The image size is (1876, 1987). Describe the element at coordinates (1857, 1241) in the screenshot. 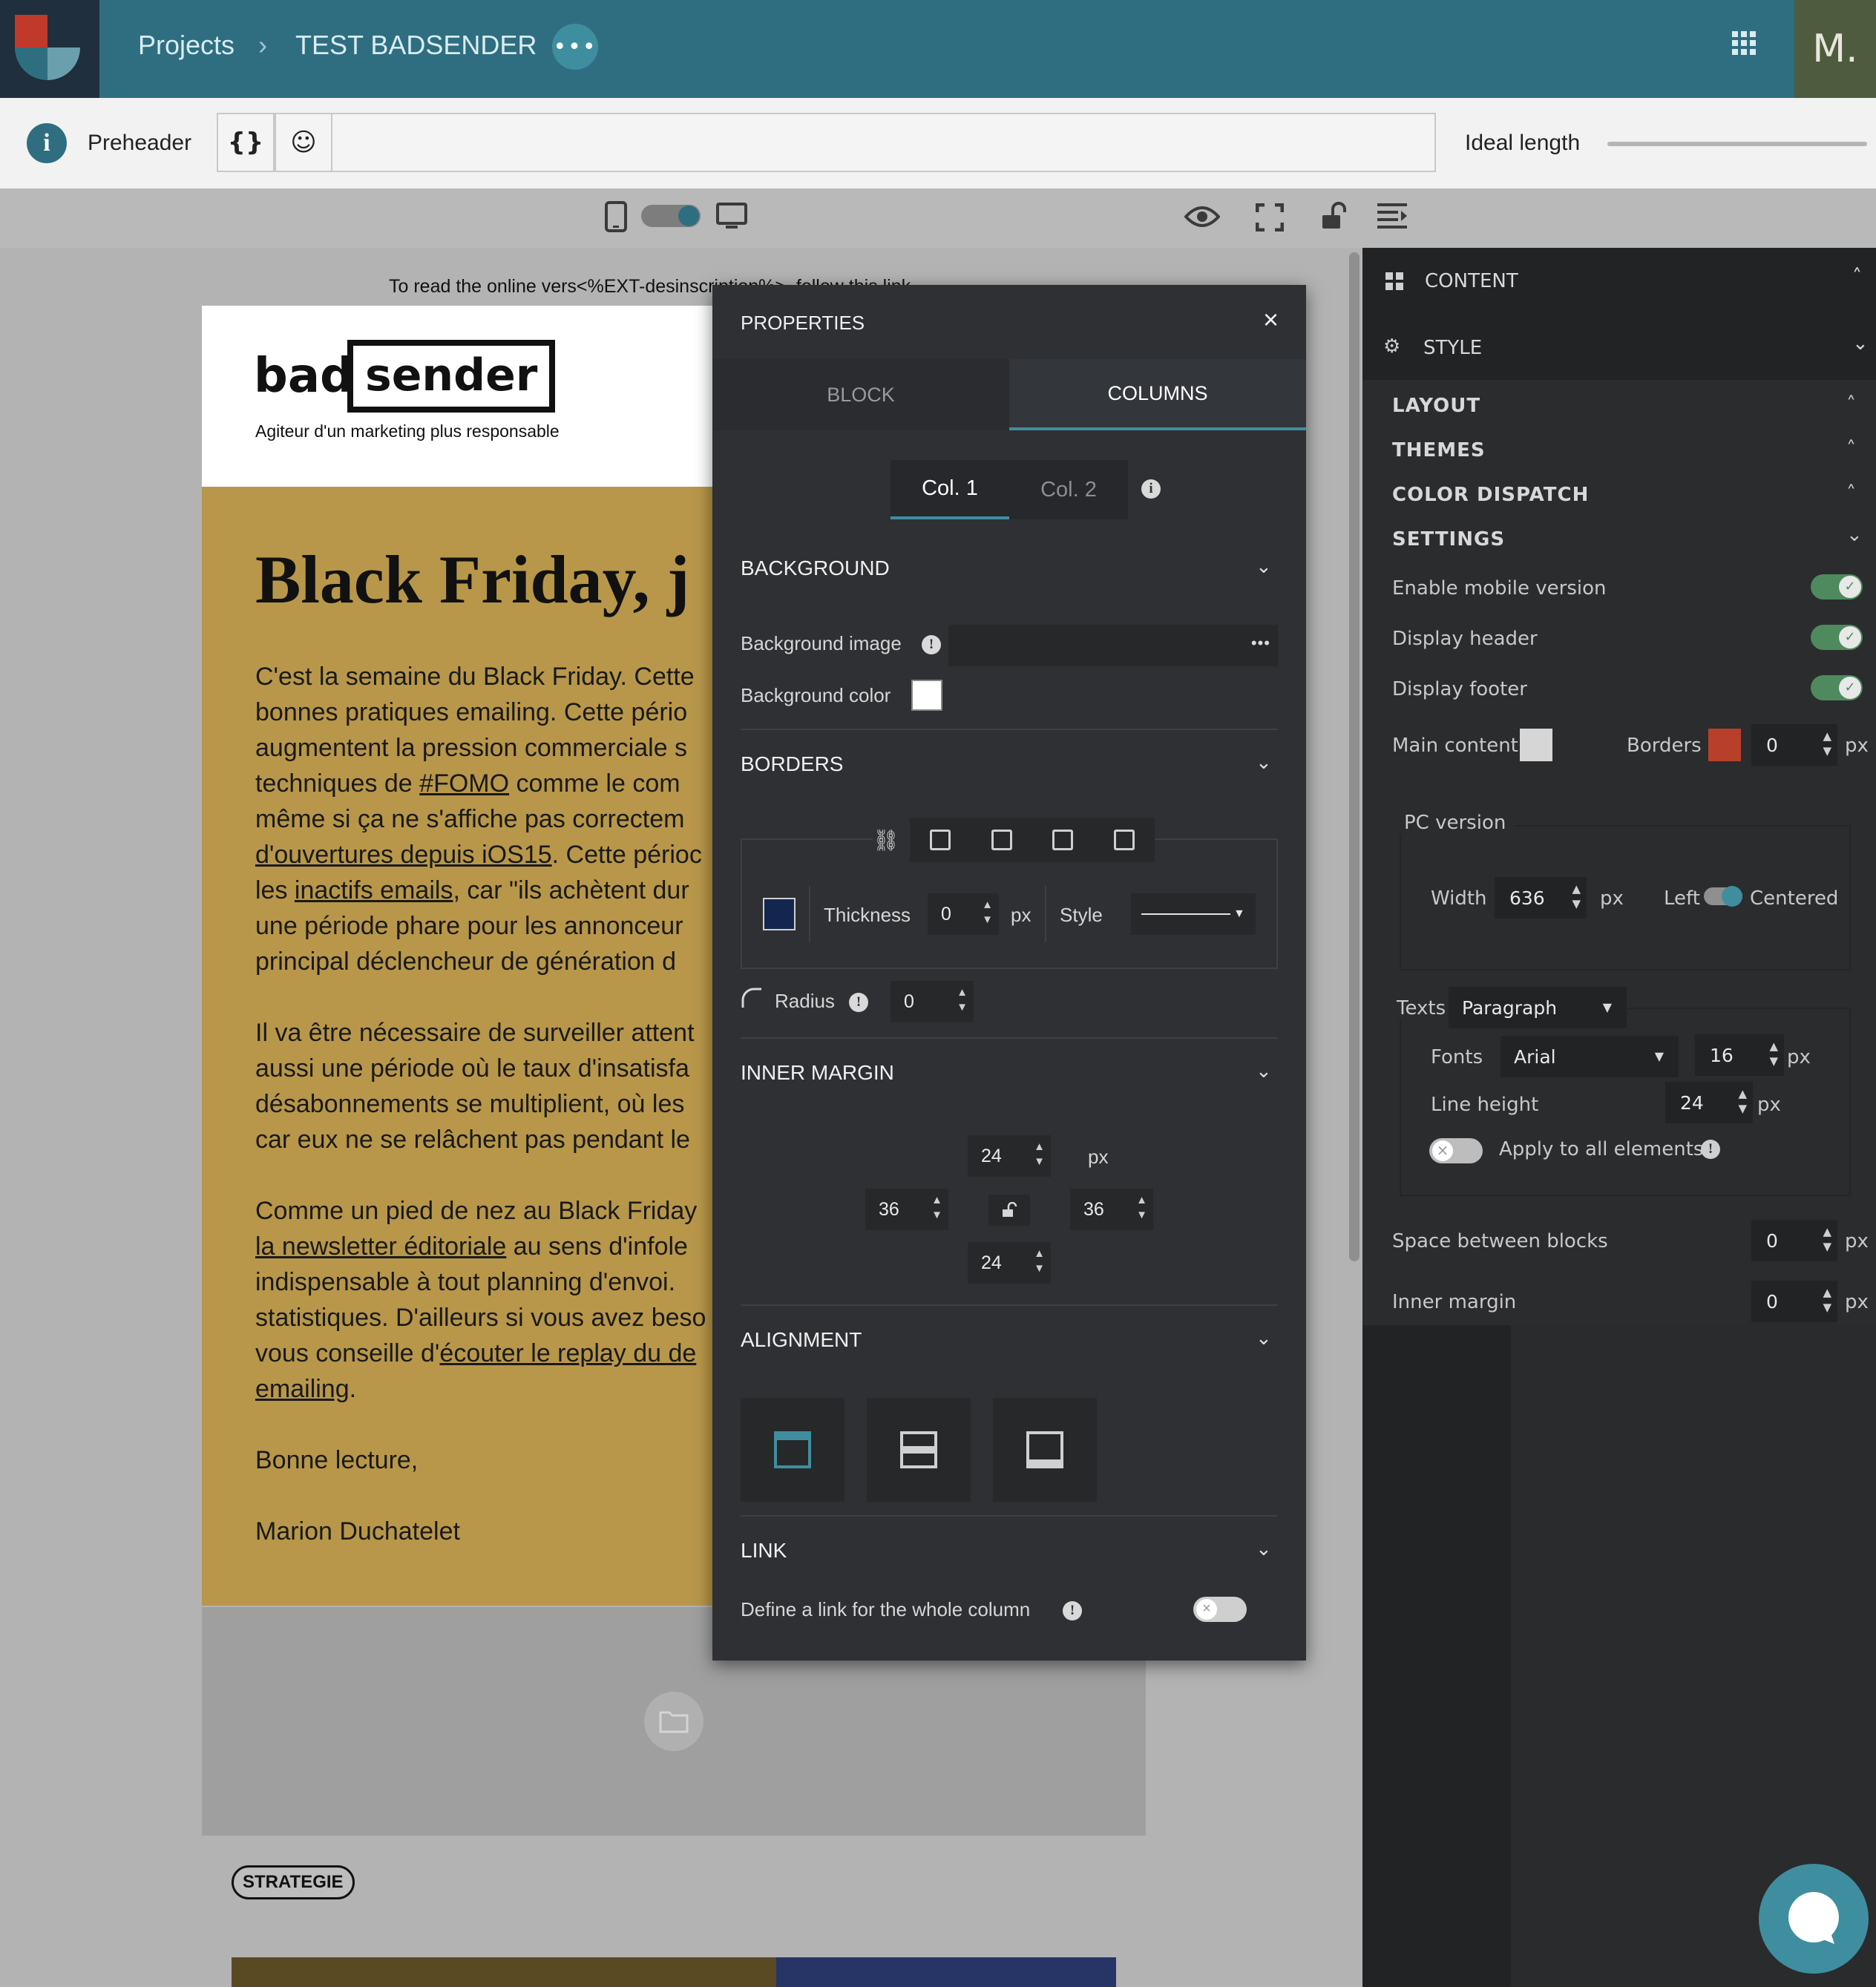

I see `space-unit: px` at that location.